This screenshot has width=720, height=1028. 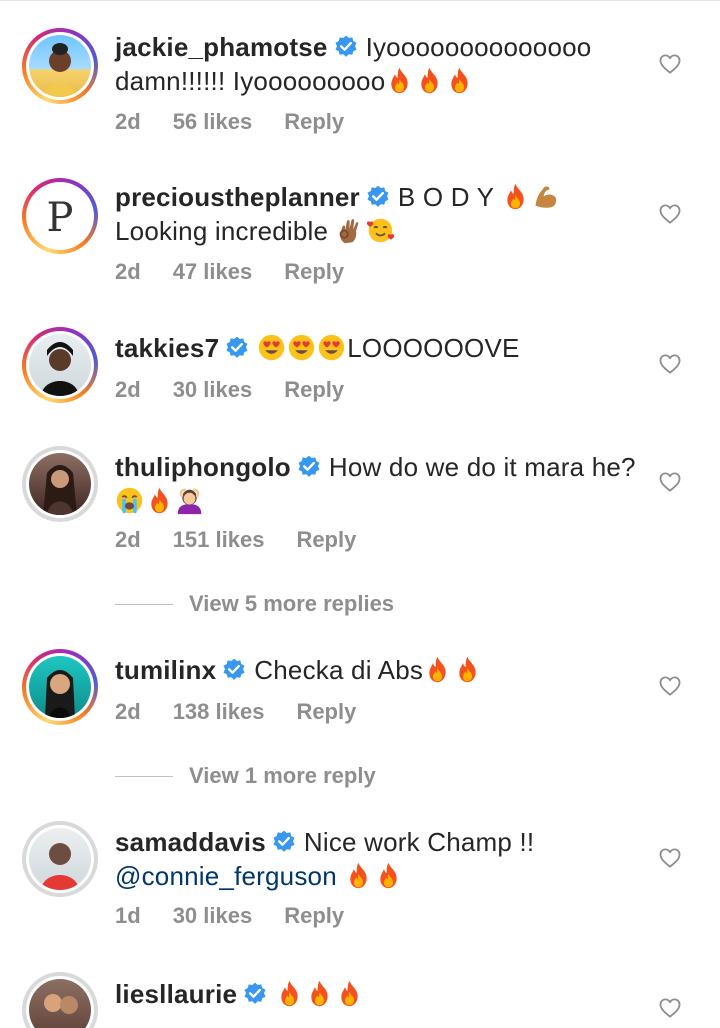 I want to click on comment-text: B O D Y, so click(x=445, y=197).